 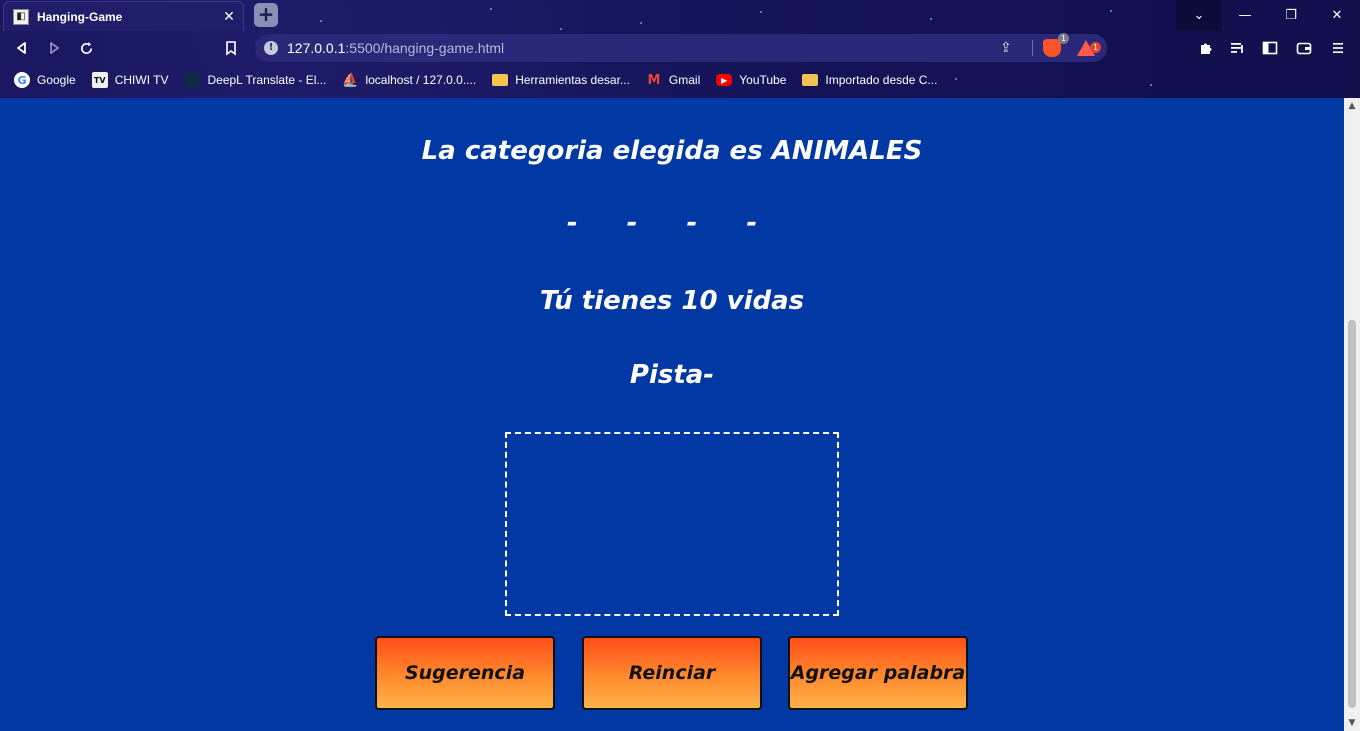 What do you see at coordinates (1352, 514) in the screenshot?
I see `scroll-thumb` at bounding box center [1352, 514].